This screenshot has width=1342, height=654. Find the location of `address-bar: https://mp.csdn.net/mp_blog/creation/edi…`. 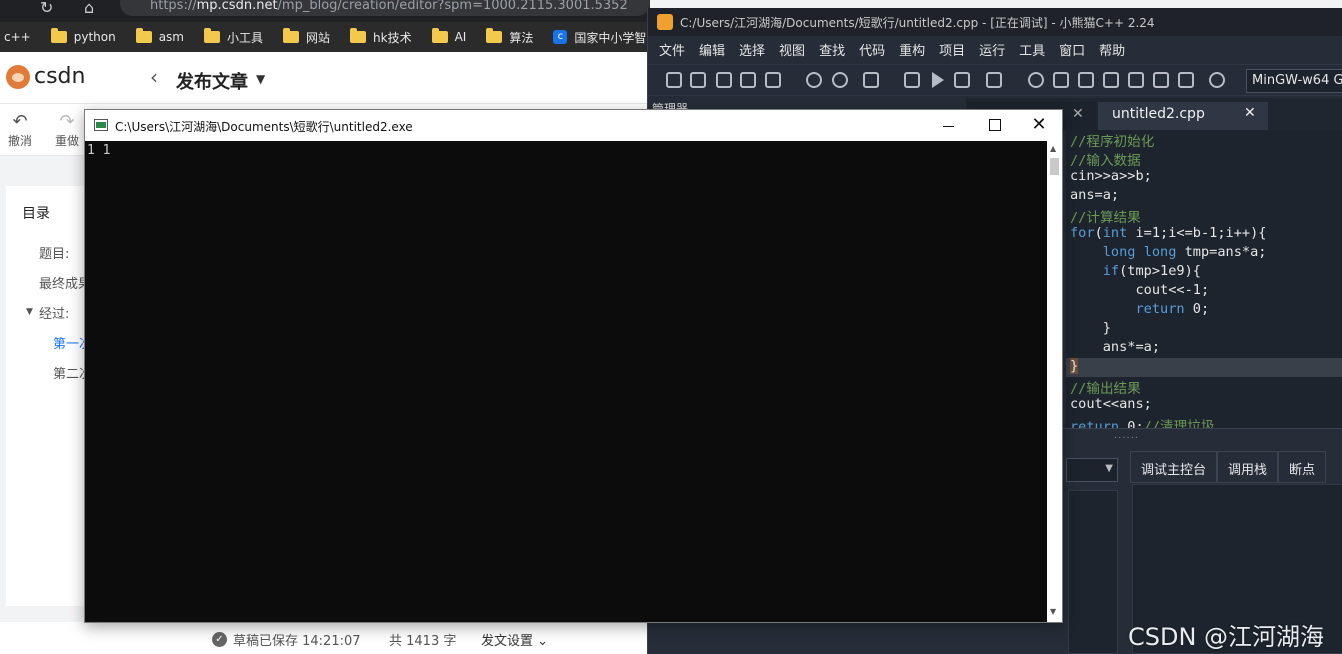

address-bar: https://mp.csdn.net/mp_blog/creation/edi… is located at coordinates (385, 8).